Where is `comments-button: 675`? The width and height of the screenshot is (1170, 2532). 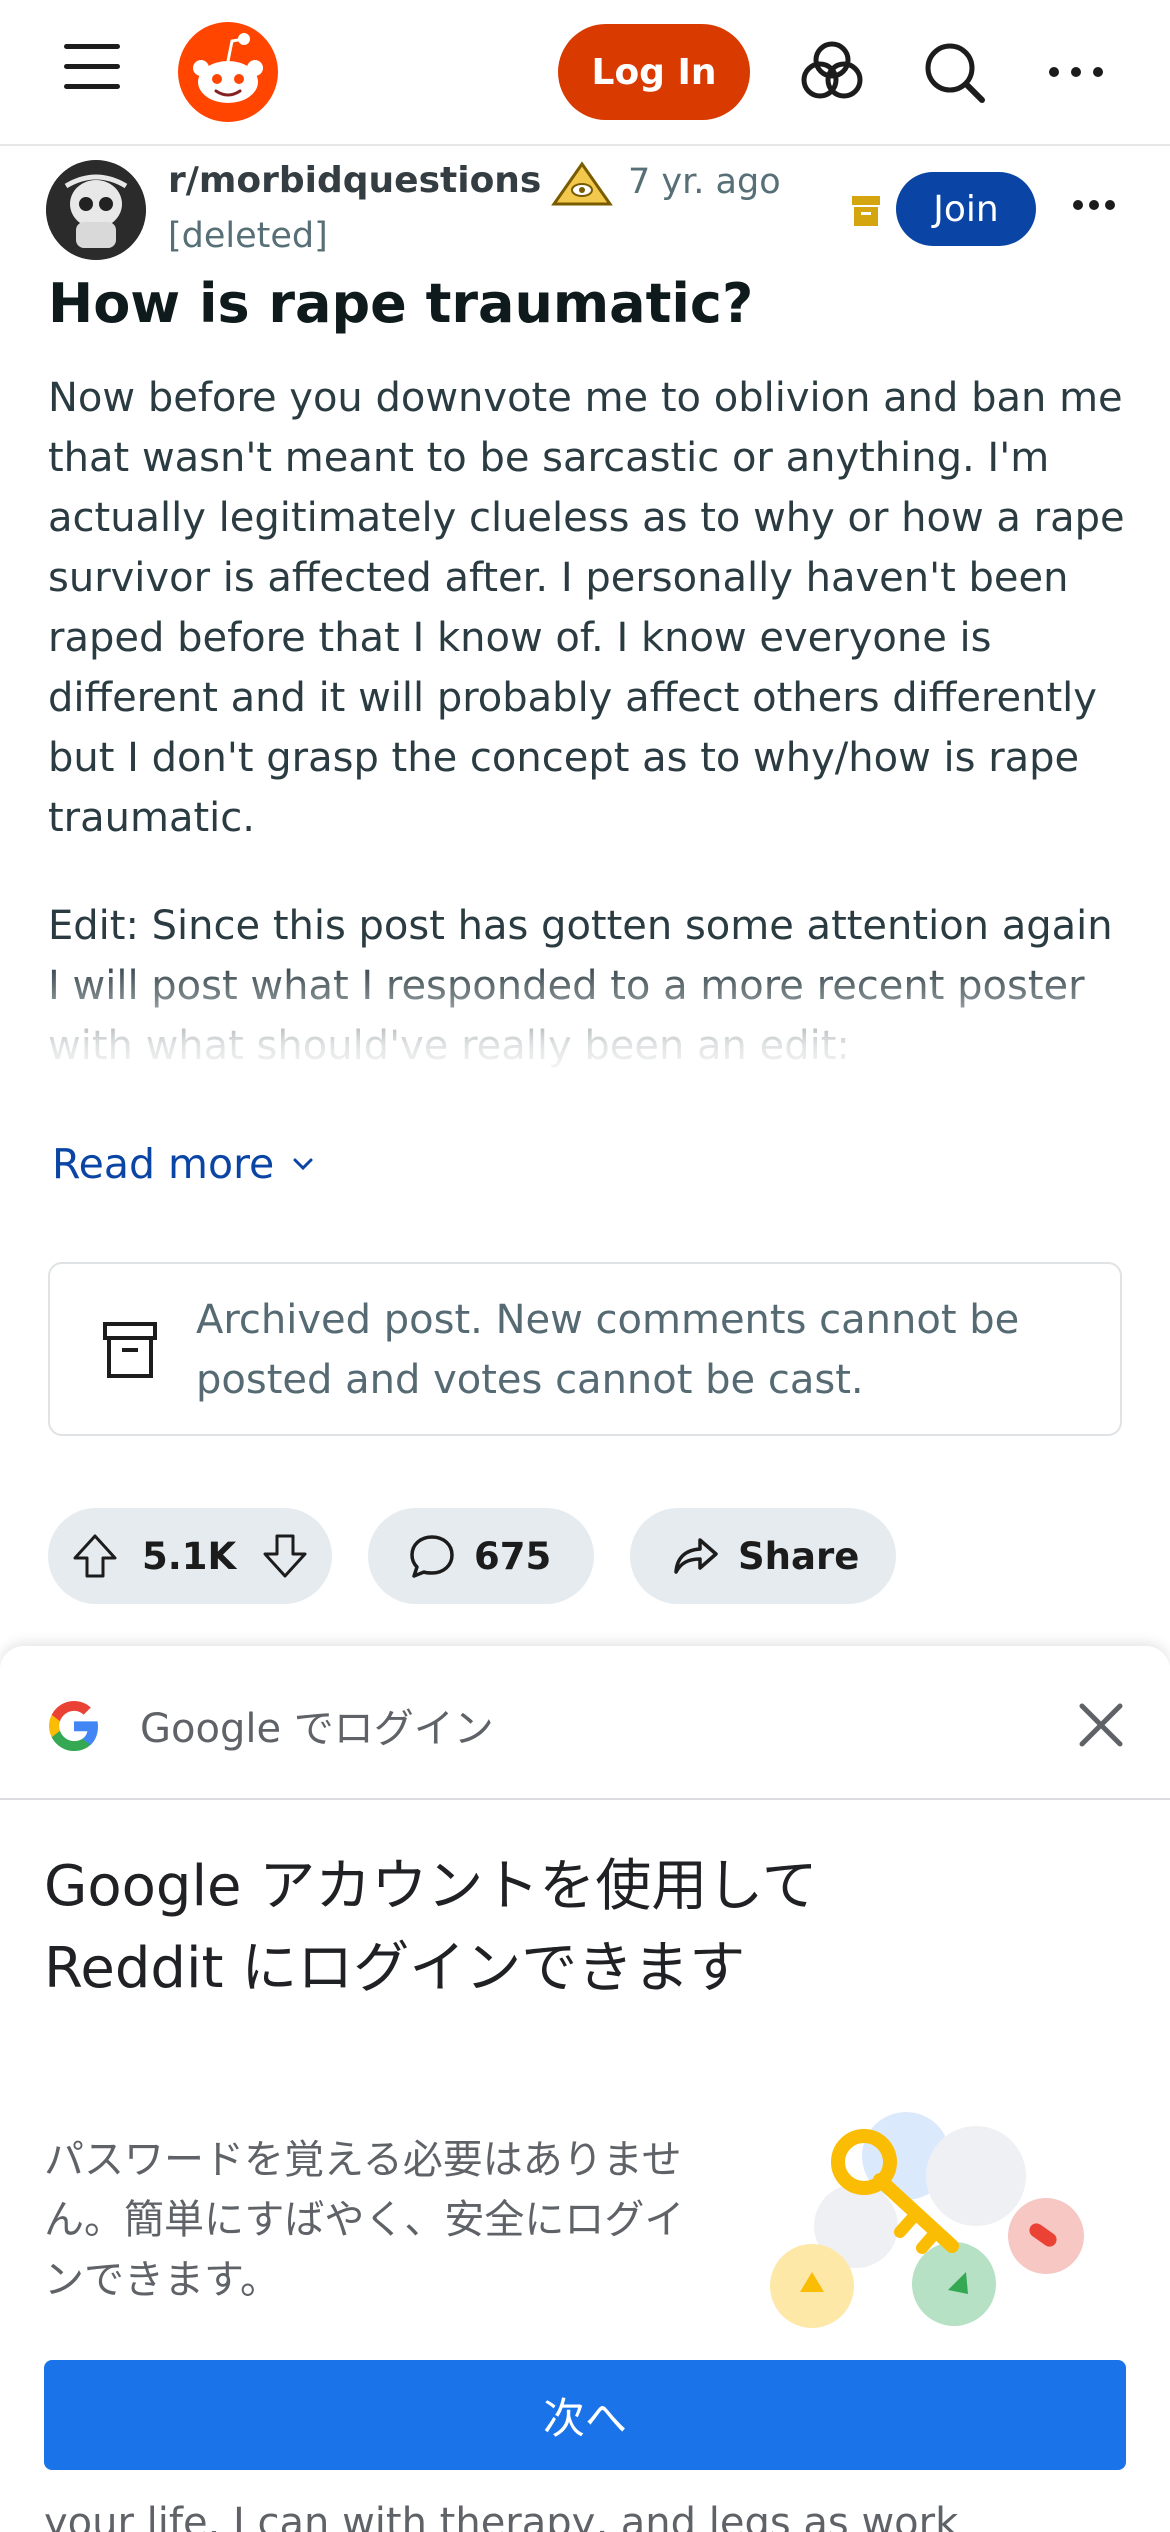 comments-button: 675 is located at coordinates (481, 1556).